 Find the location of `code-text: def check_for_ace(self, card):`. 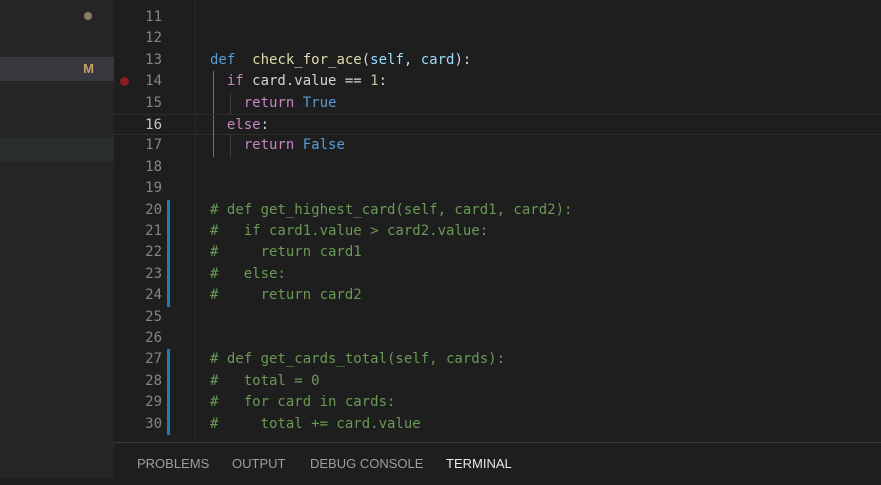

code-text: def check_for_ace(self, card): is located at coordinates (341, 59).